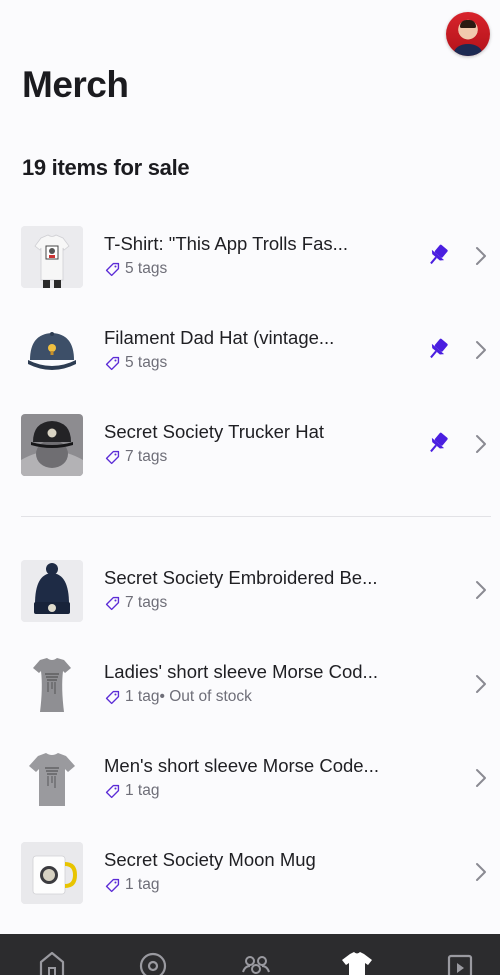 Image resolution: width=500 pixels, height=975 pixels. What do you see at coordinates (250, 780) in the screenshot?
I see `list-item: Men's short sleeve Morse Code... 1 tag` at bounding box center [250, 780].